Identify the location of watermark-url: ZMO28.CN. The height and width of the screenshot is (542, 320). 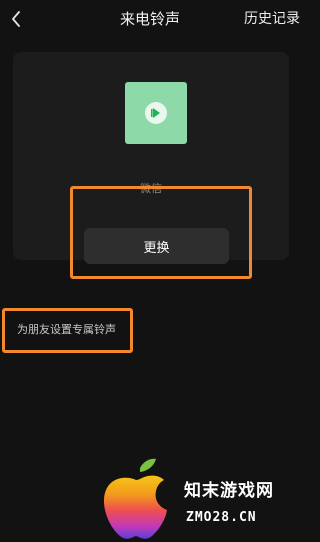
(221, 517).